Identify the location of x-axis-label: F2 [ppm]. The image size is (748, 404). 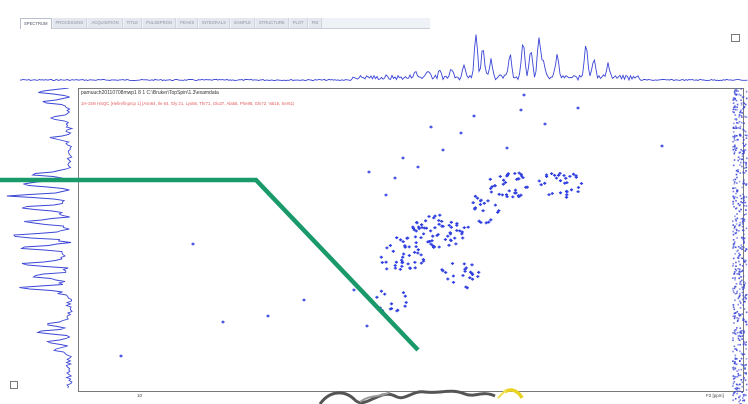
(715, 395).